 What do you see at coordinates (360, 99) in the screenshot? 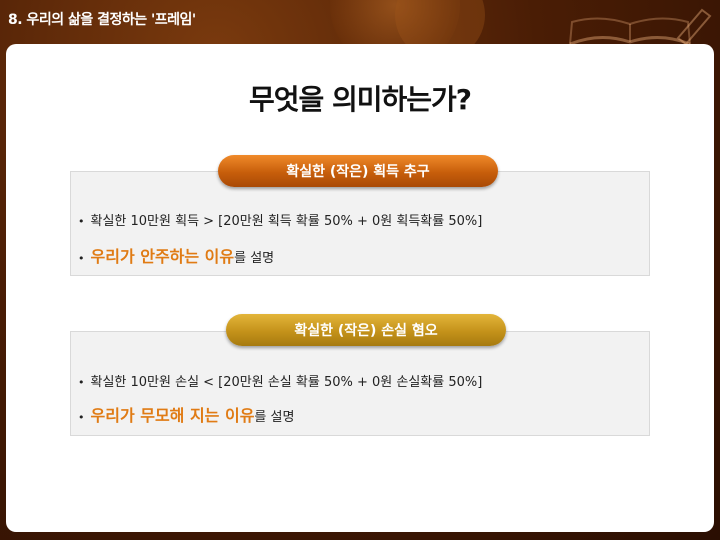
I see `page-title: 무엇을 의미하는가?` at bounding box center [360, 99].